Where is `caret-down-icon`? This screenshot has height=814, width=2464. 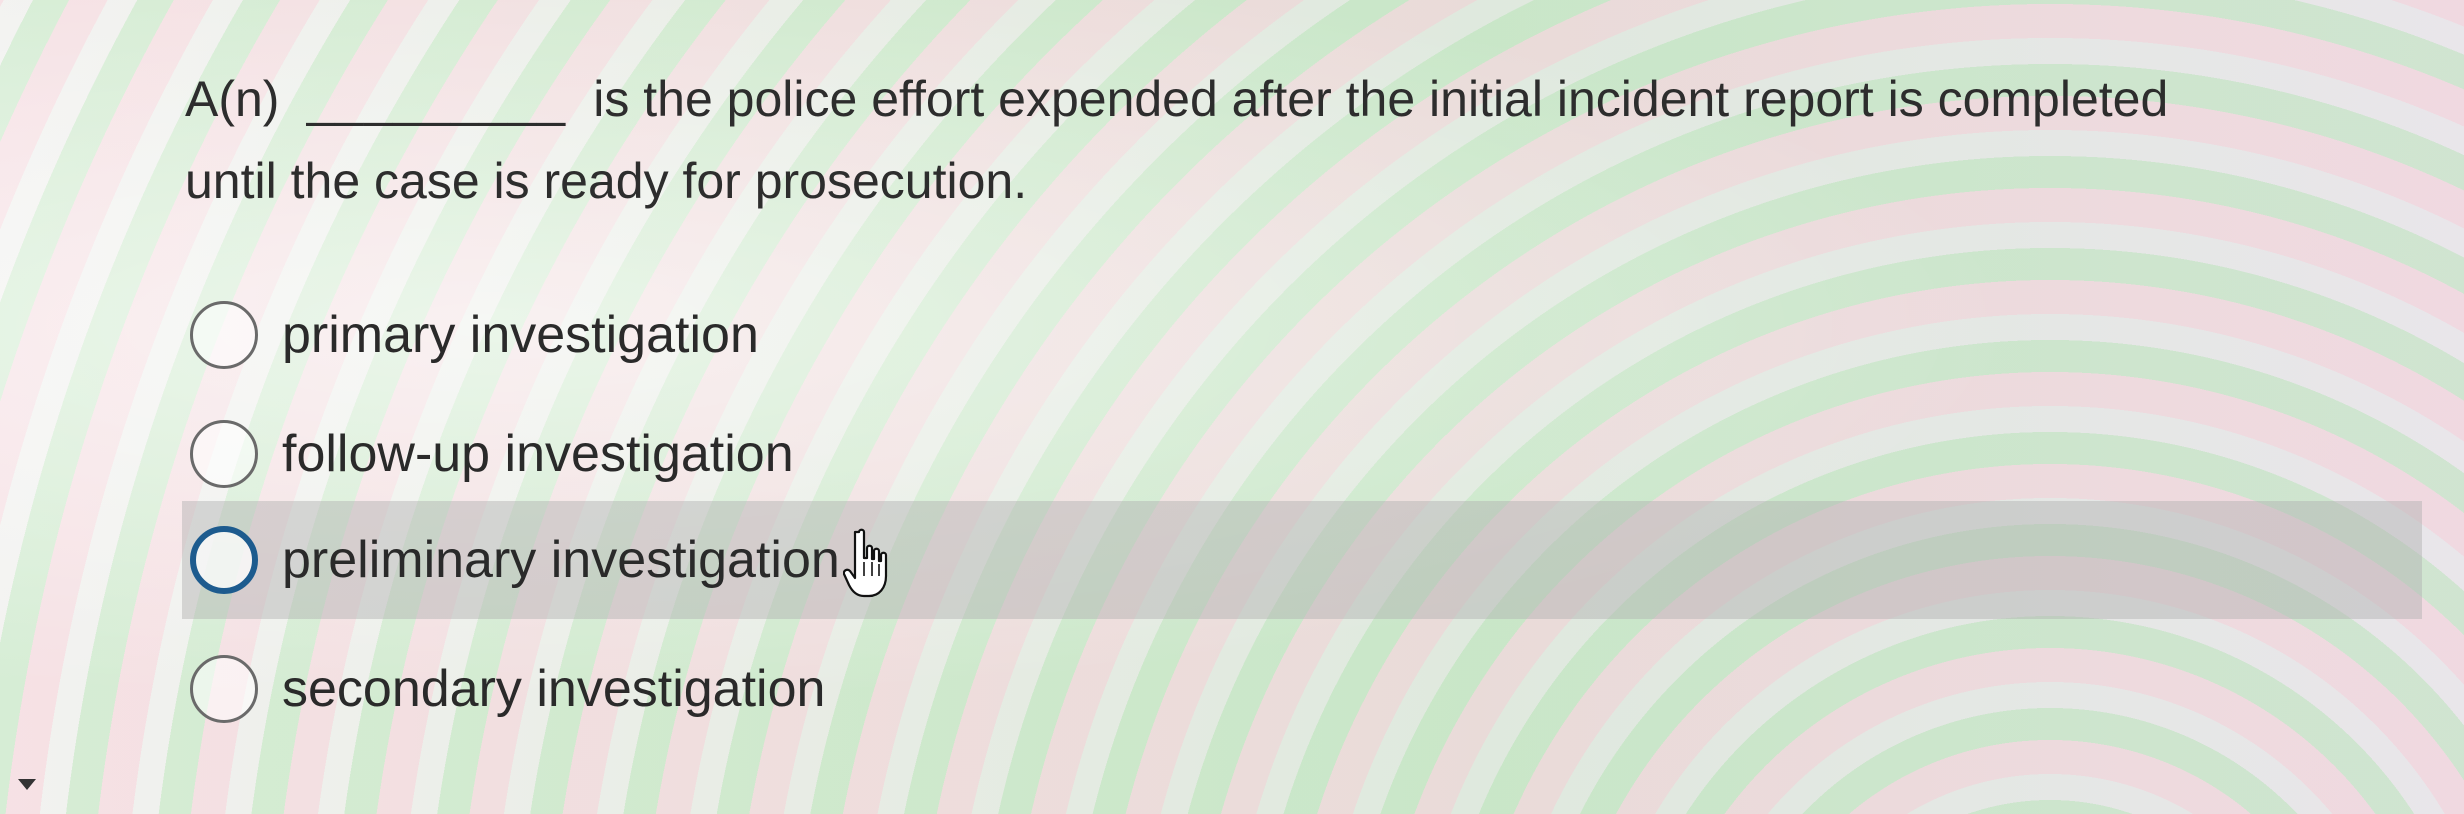 caret-down-icon is located at coordinates (27, 784).